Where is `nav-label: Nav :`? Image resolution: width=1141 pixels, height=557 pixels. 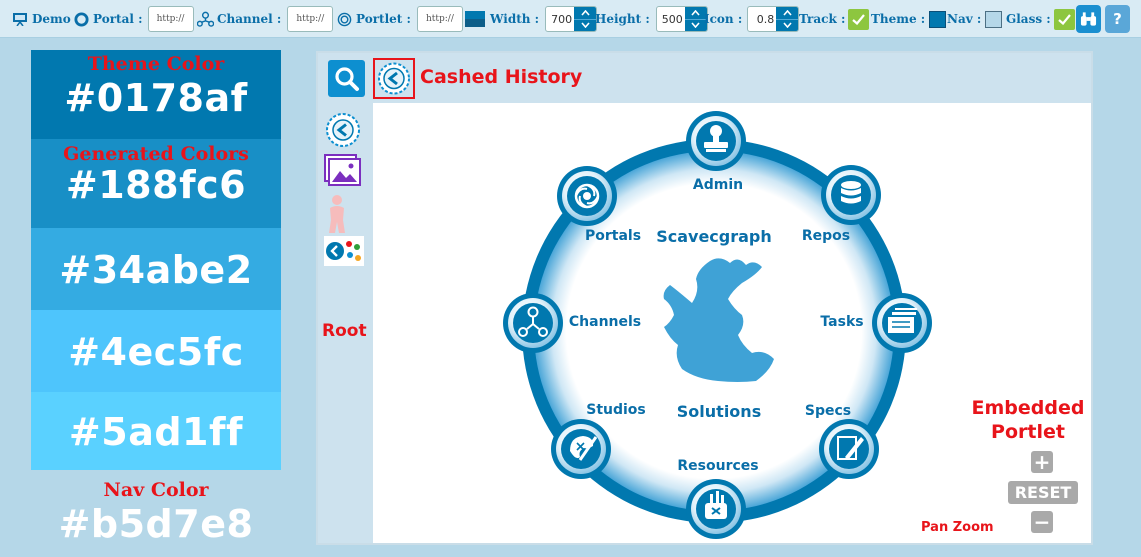 nav-label: Nav : is located at coordinates (964, 19).